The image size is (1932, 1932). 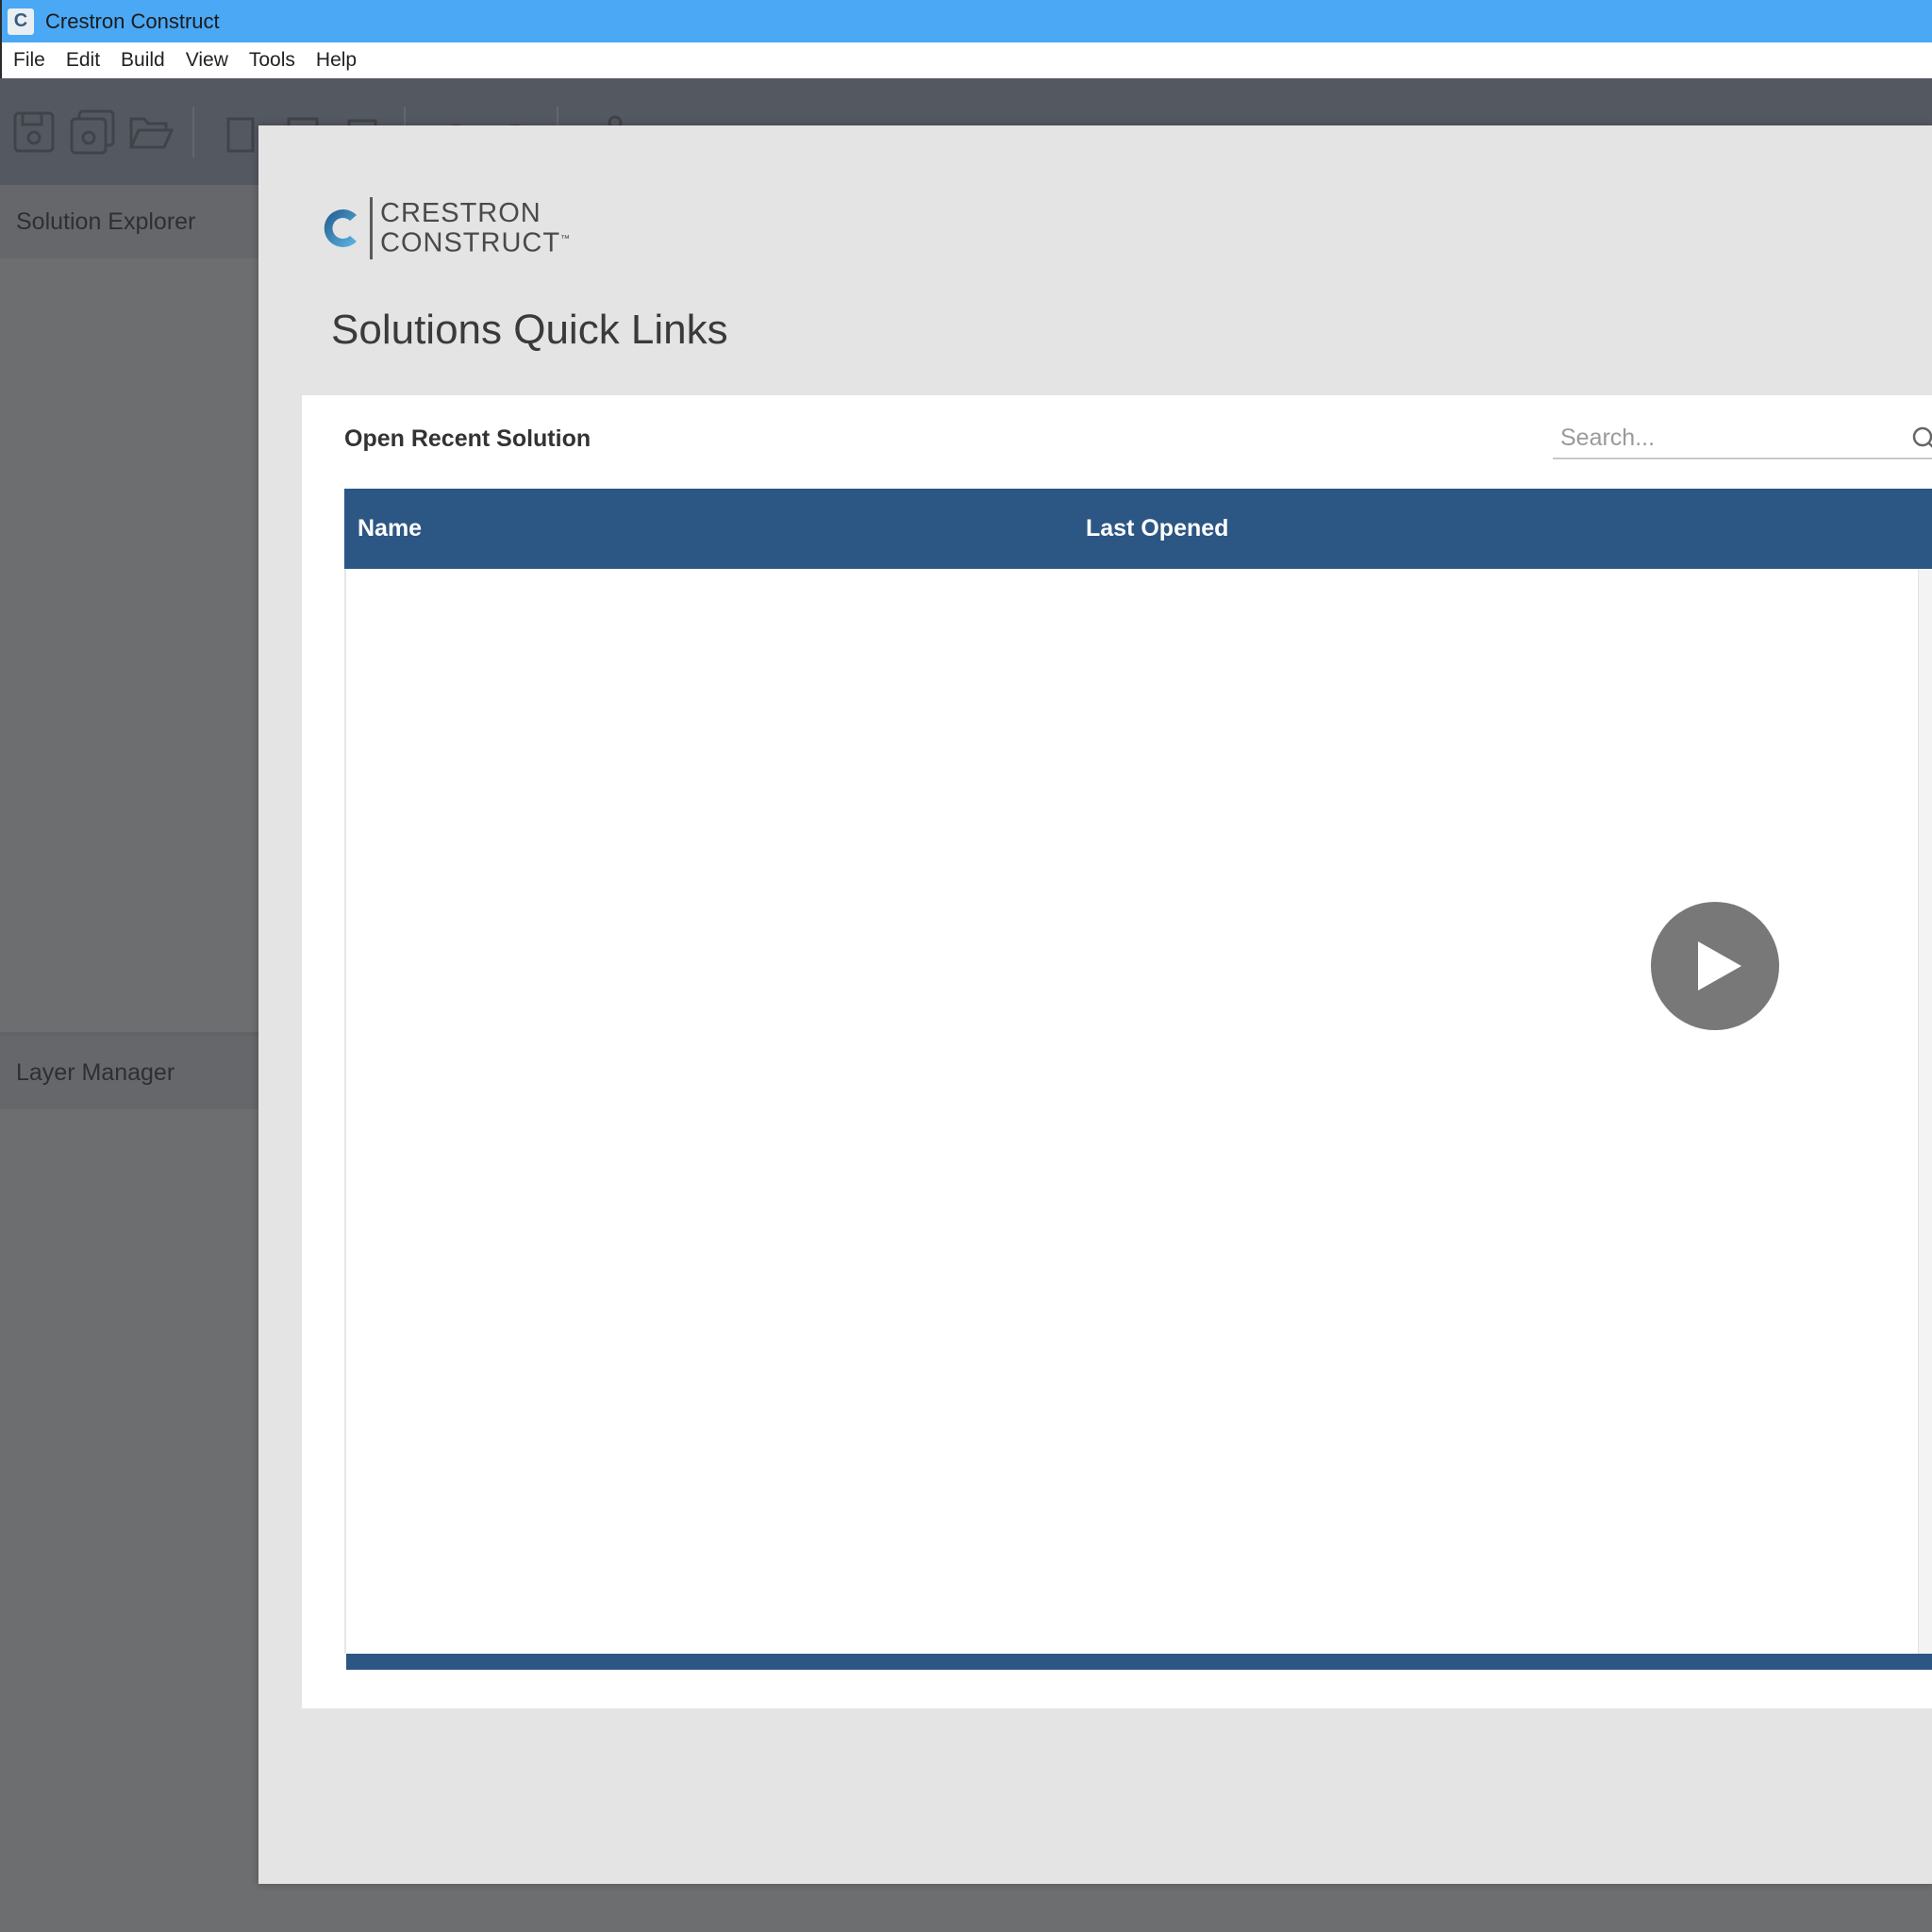 What do you see at coordinates (106, 221) in the screenshot?
I see `solution-explorer-title: Solution Explorer` at bounding box center [106, 221].